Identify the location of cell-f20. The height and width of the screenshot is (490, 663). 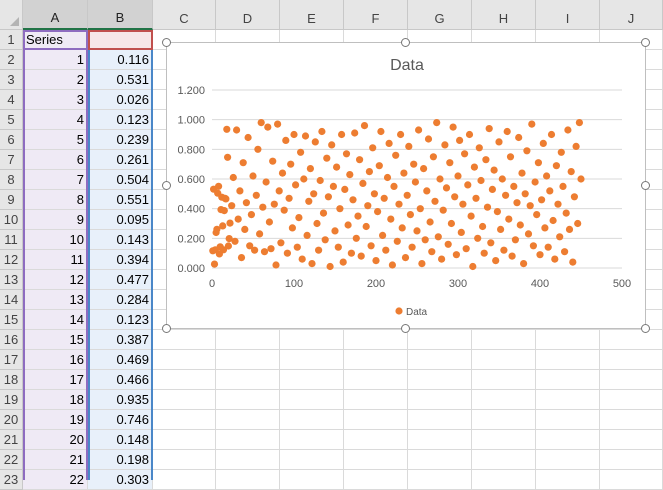
(376, 420).